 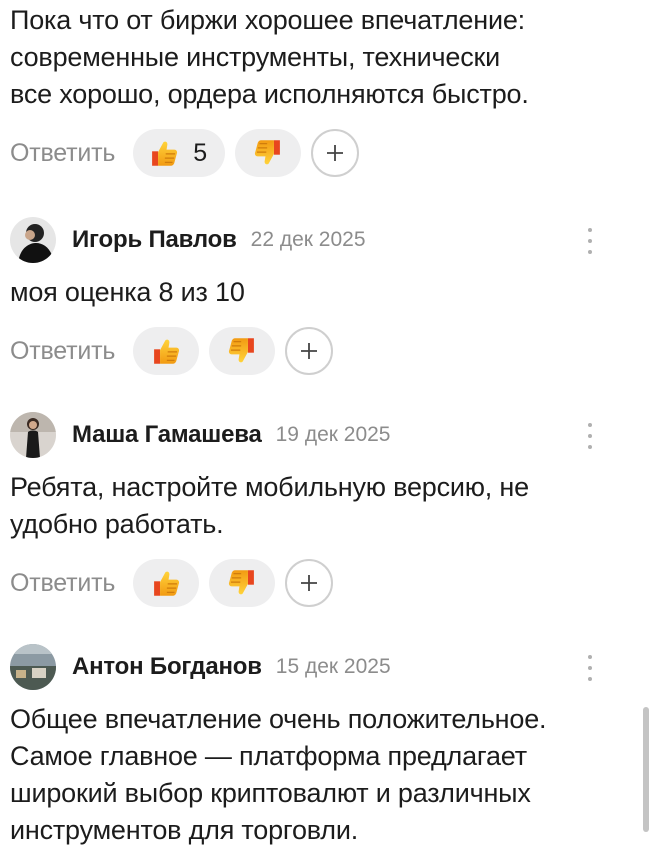 I want to click on like-button: 5, so click(x=179, y=153).